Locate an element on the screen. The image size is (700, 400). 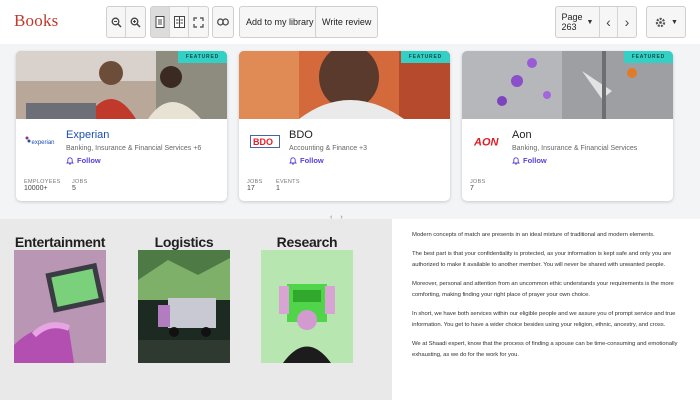
logistics-image is located at coordinates (184, 306).